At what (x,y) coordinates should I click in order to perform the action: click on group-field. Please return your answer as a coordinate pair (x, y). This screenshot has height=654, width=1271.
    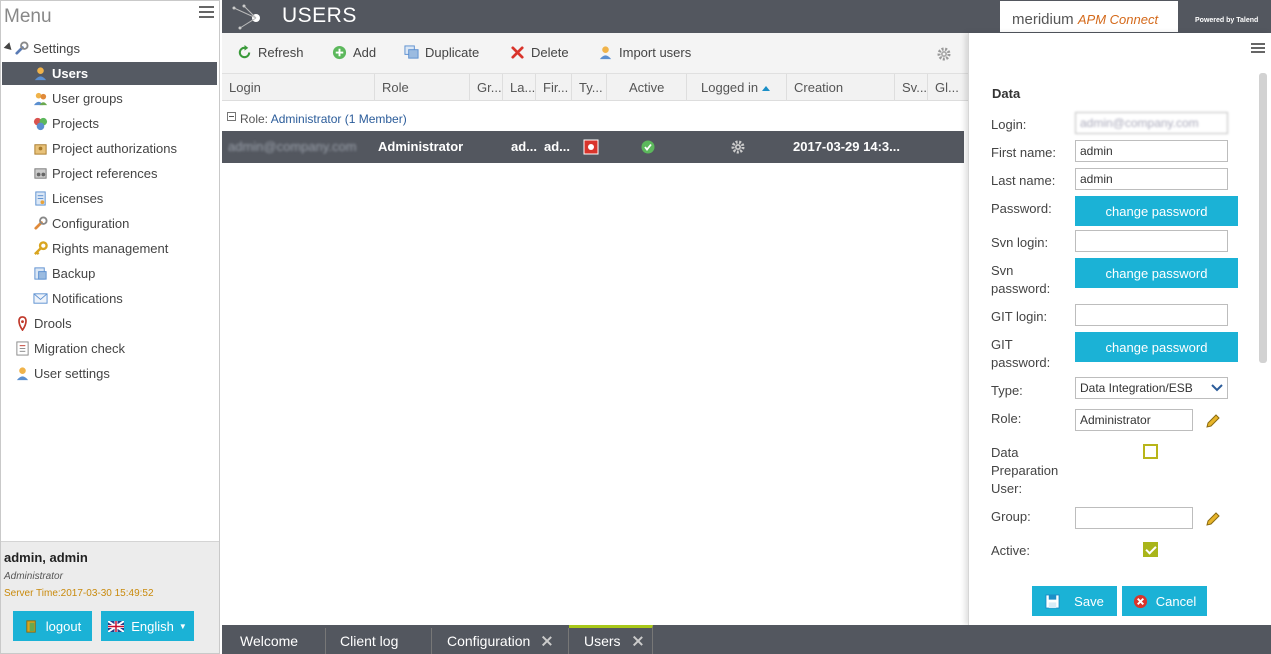
    Looking at the image, I should click on (1134, 518).